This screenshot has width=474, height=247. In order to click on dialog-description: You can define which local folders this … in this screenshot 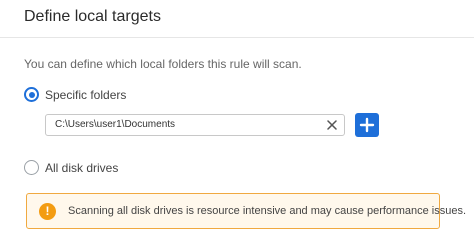, I will do `click(163, 64)`.